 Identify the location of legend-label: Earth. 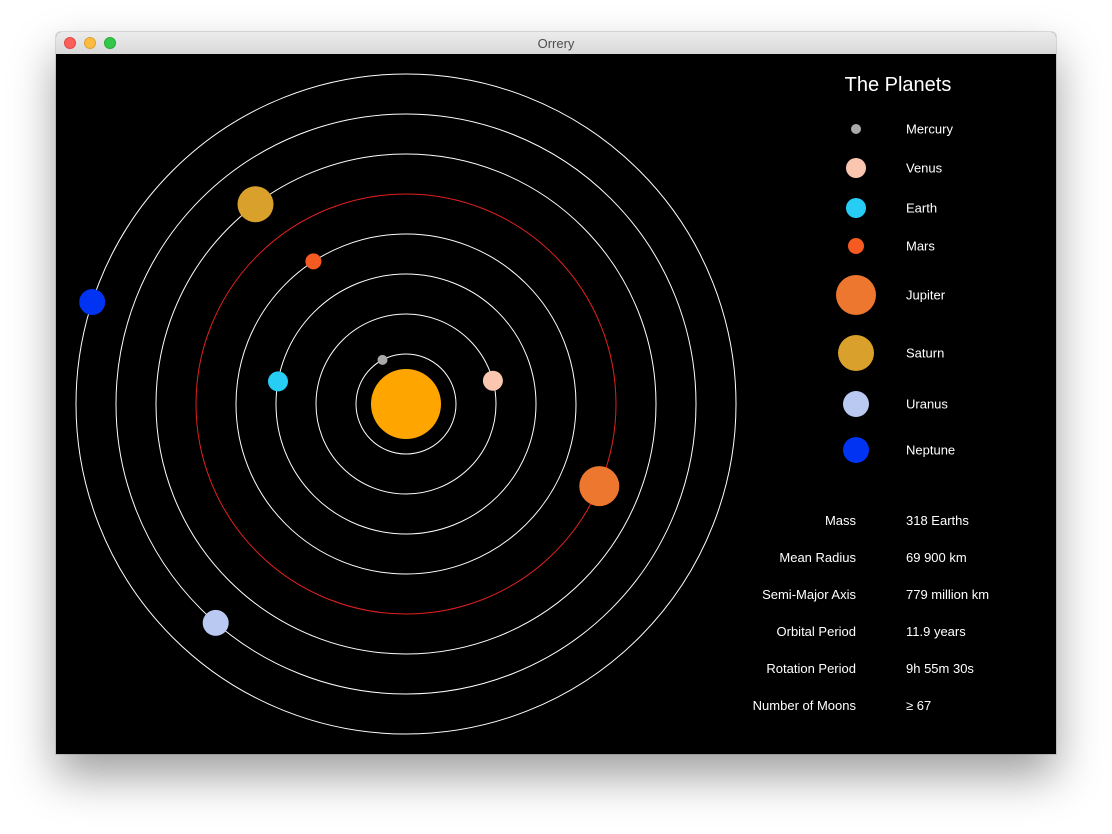
(922, 208).